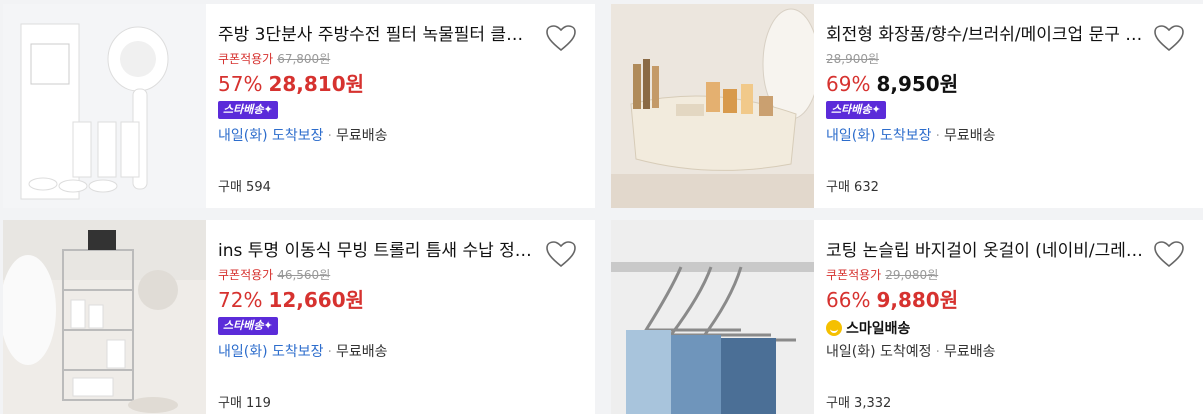 The image size is (1203, 414). I want to click on delivery-info: 내일(화) 도착예정 · 무료배송, so click(911, 352).